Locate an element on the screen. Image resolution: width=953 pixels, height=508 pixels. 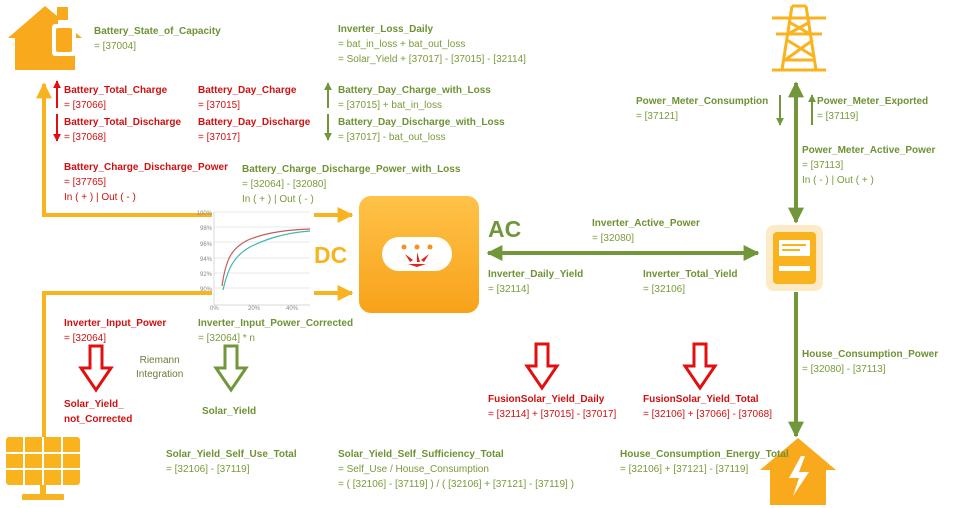
battery-day-discharge-formula: = [37017] is located at coordinates (219, 137).